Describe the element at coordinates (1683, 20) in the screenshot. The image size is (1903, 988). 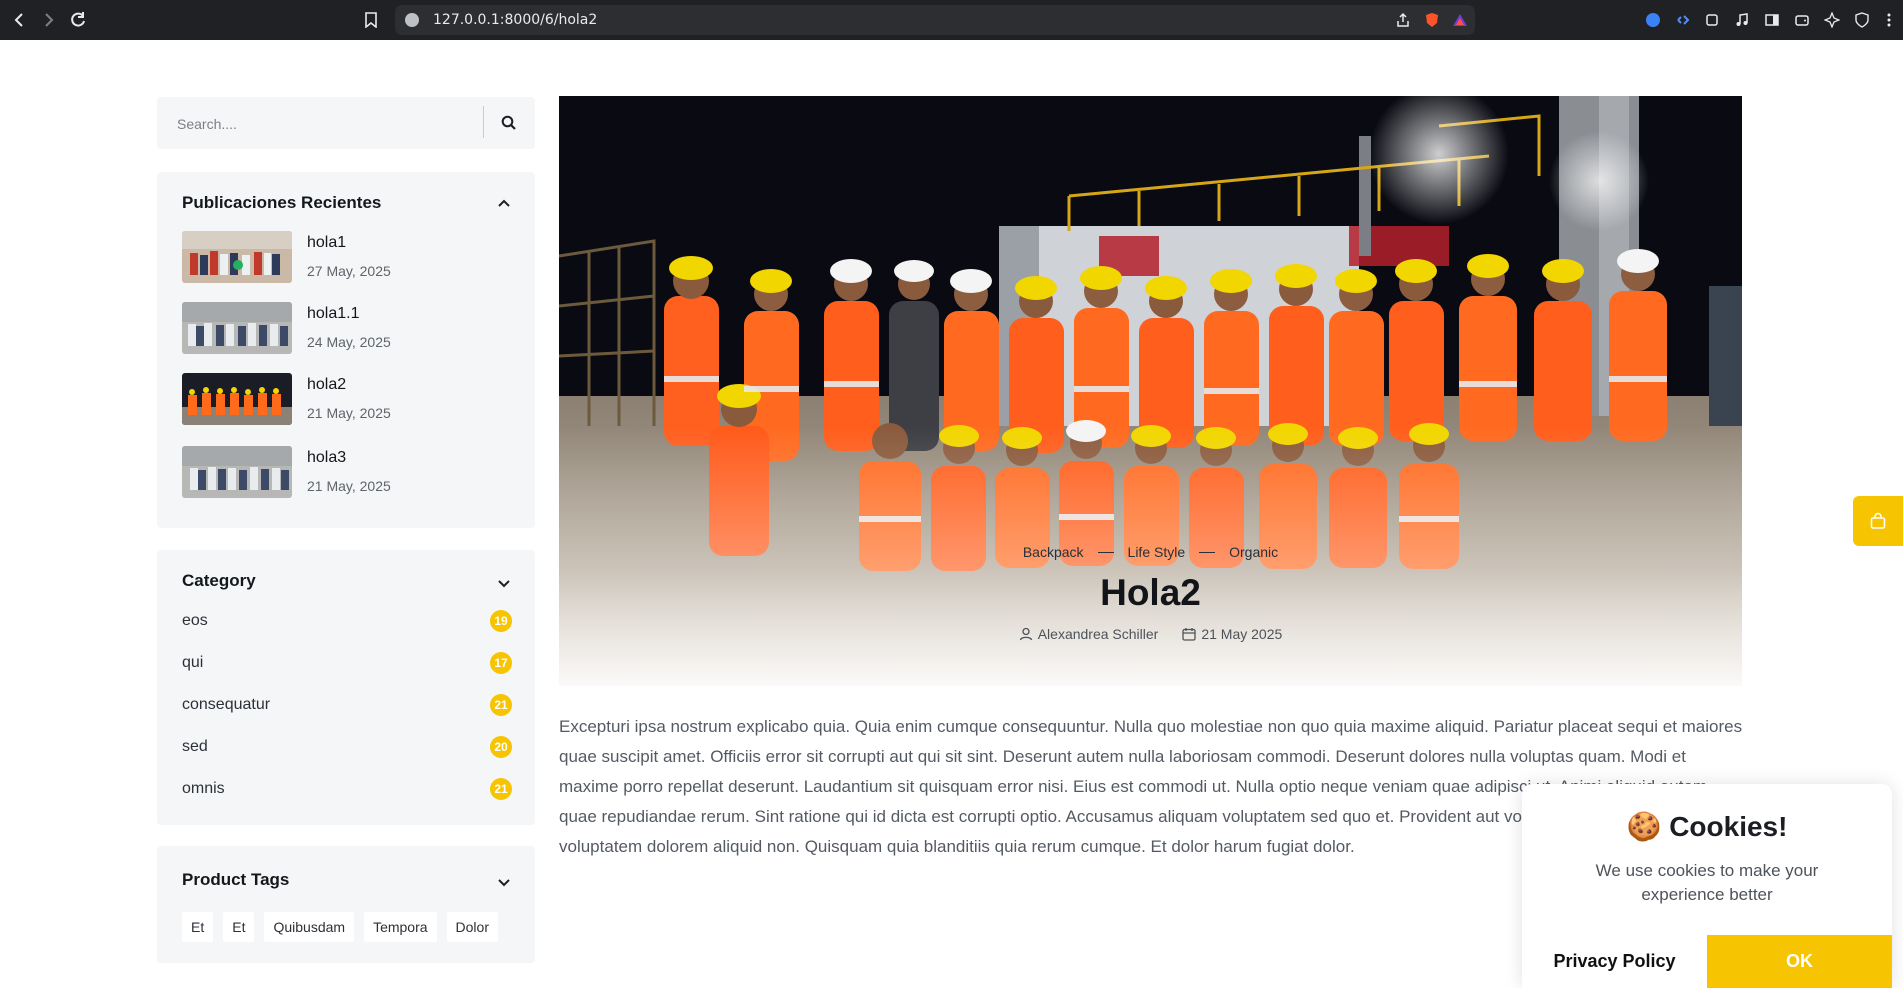
I see `extension-2-icon` at that location.